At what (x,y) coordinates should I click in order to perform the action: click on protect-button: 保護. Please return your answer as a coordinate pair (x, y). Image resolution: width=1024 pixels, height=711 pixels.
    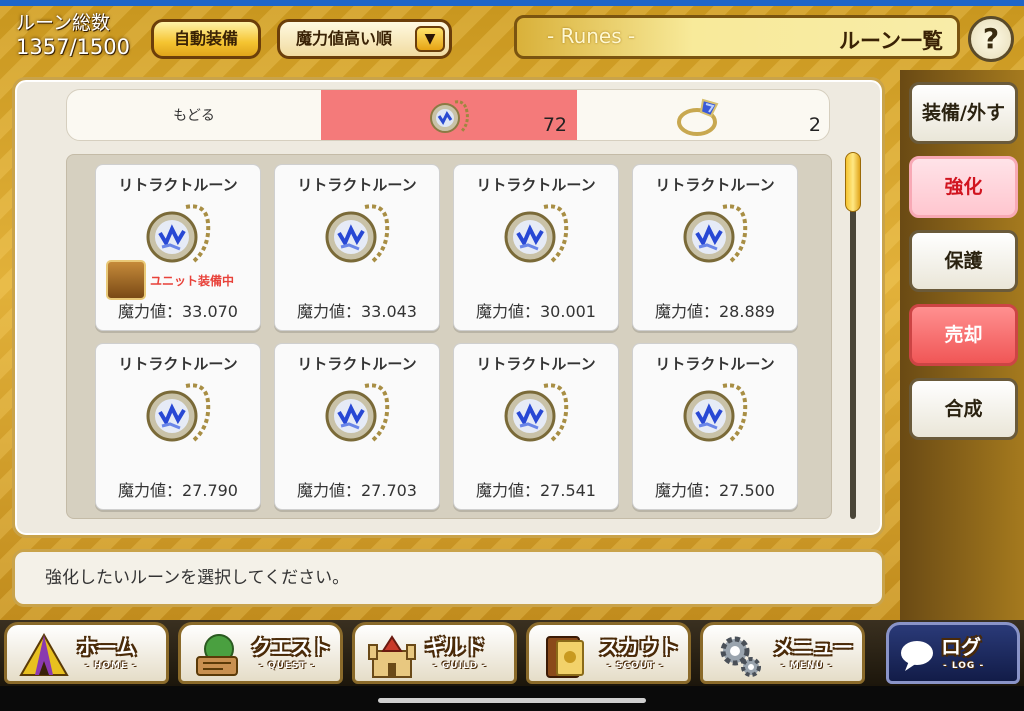
    Looking at the image, I should click on (963, 261).